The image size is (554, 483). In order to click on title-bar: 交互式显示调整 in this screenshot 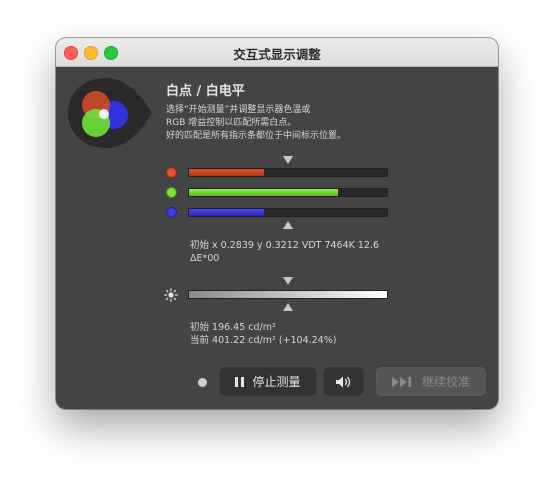, I will do `click(277, 52)`.